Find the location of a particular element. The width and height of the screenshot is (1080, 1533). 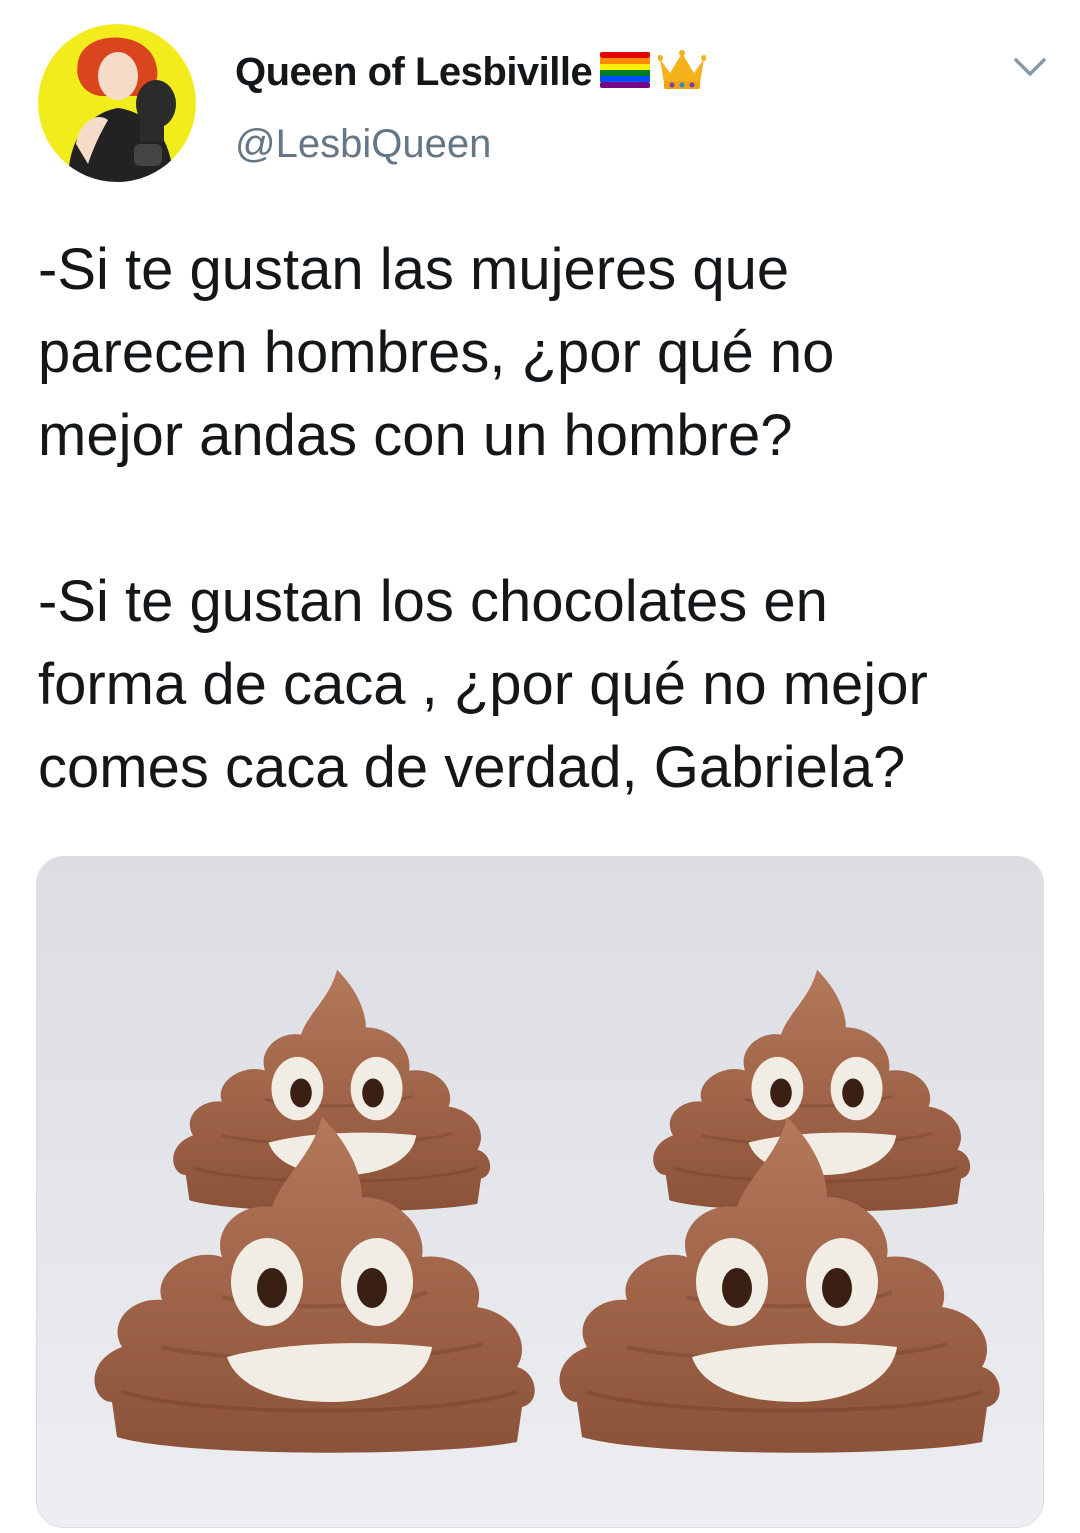

rainbow-flag-icon is located at coordinates (625, 72).